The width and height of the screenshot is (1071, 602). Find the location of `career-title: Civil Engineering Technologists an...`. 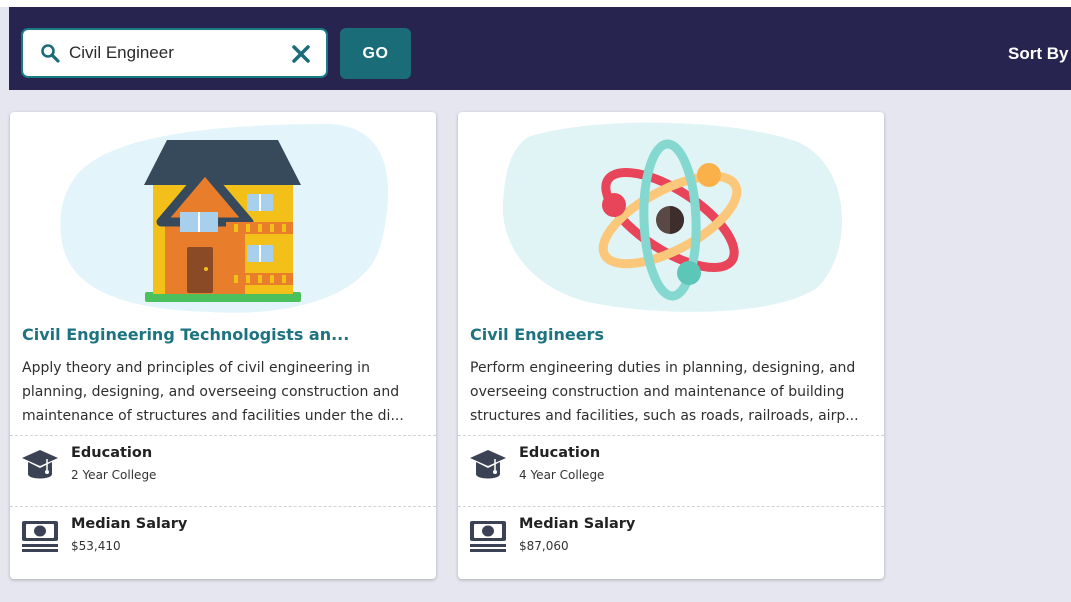

career-title: Civil Engineering Technologists an... is located at coordinates (224, 334).